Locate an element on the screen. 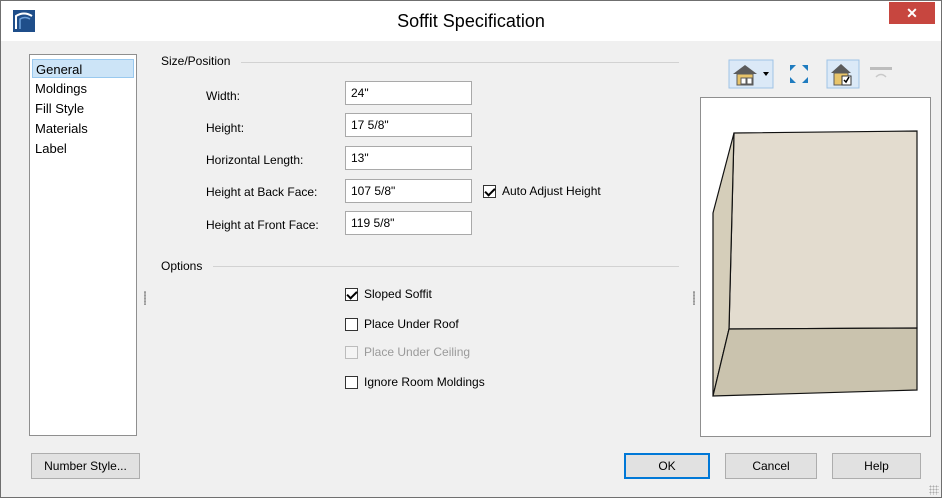 This screenshot has width=942, height=498. nav-item-general: General is located at coordinates (83, 68).